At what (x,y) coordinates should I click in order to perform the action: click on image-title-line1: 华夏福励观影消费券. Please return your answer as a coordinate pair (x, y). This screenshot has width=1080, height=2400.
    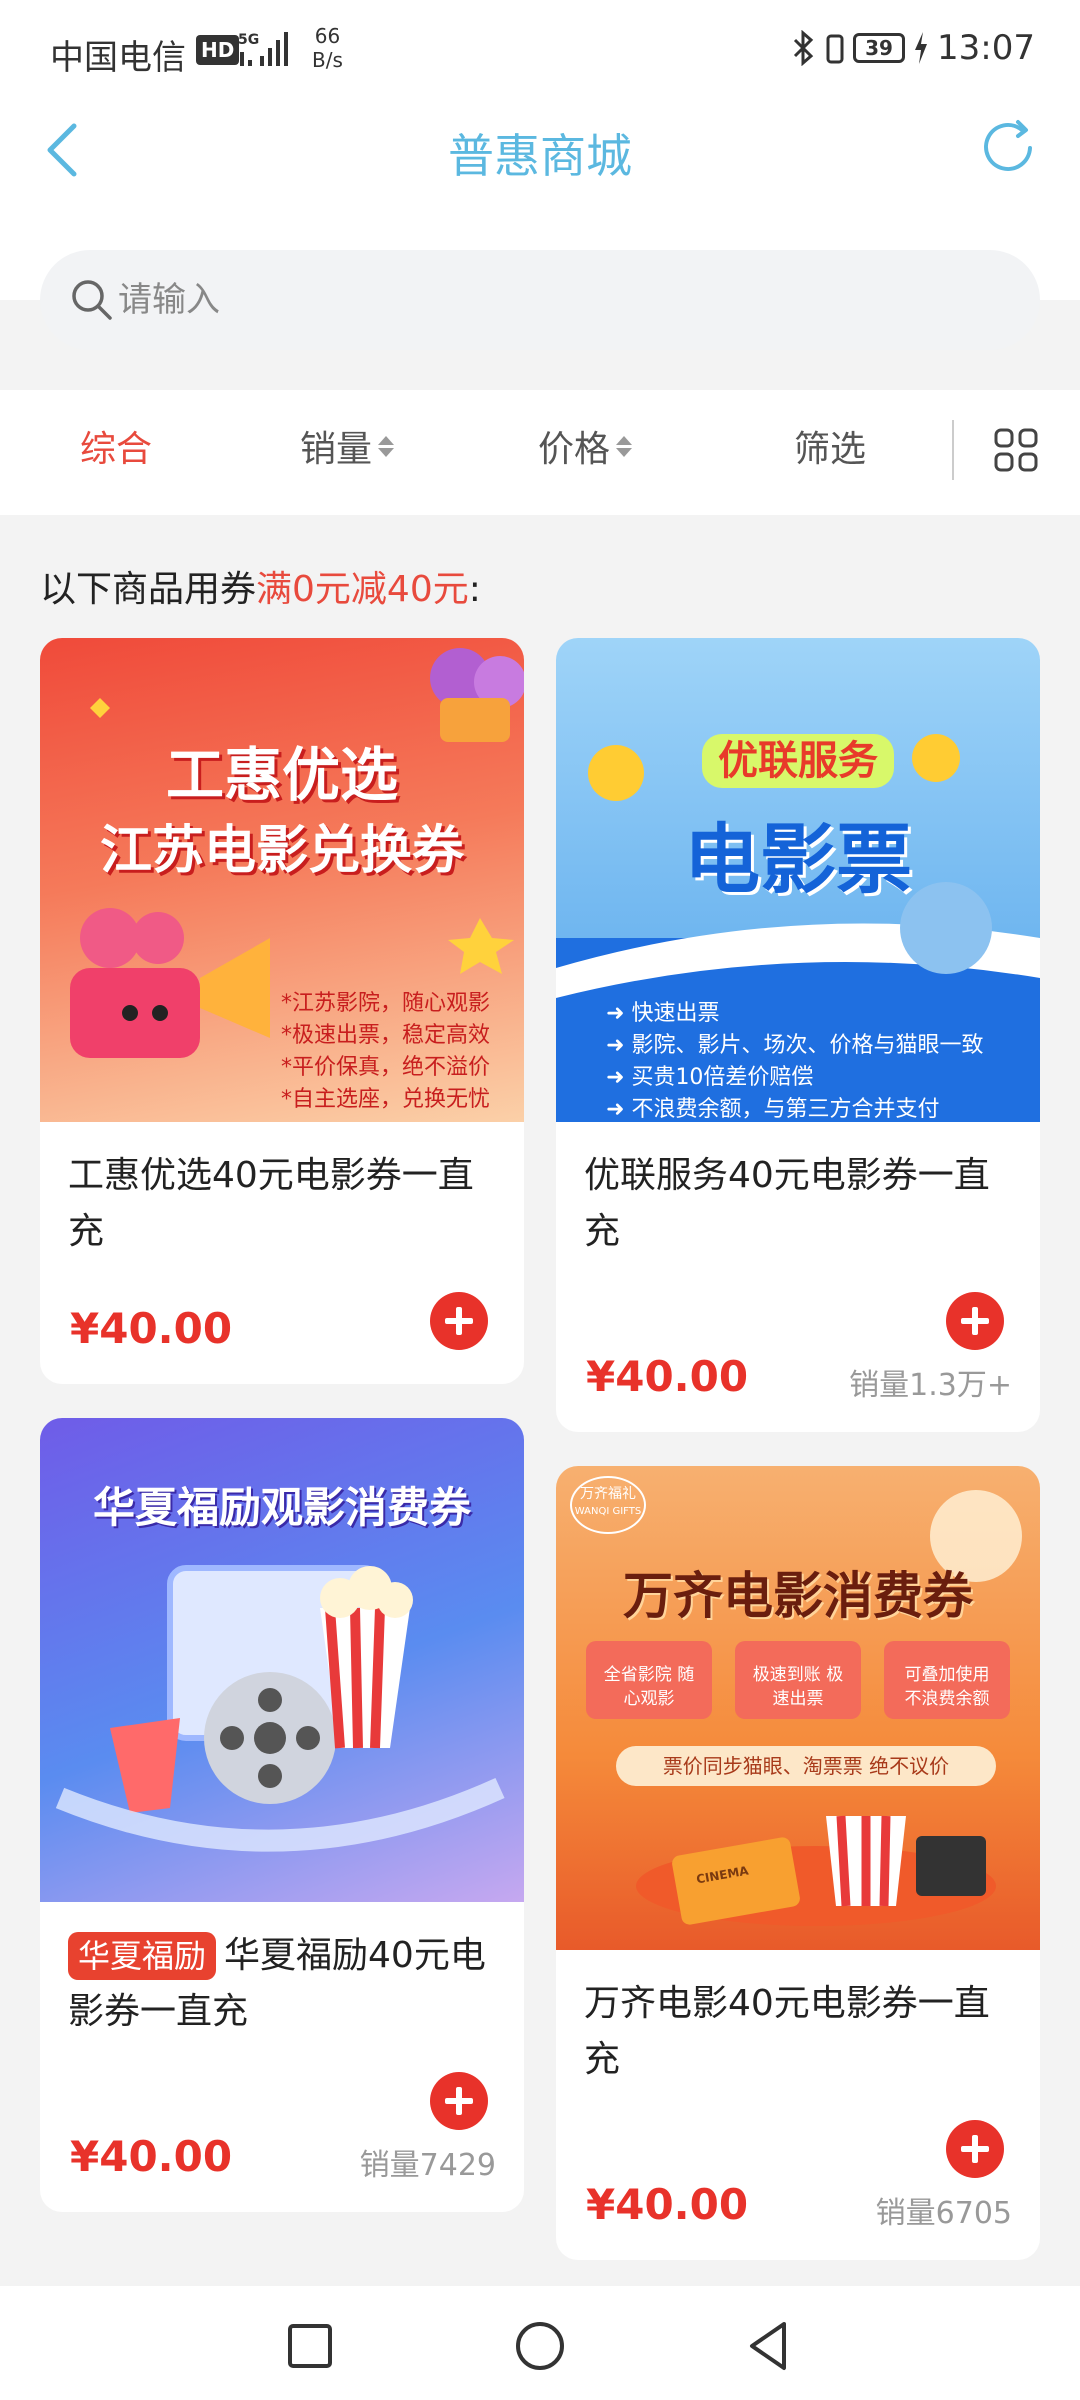
    Looking at the image, I should click on (281, 1507).